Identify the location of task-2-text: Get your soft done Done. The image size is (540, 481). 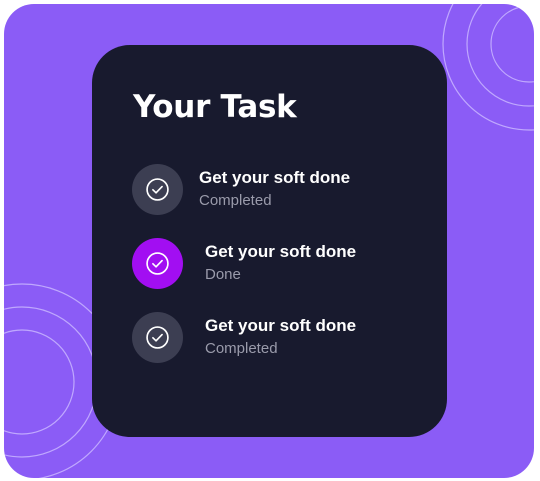
(280, 263).